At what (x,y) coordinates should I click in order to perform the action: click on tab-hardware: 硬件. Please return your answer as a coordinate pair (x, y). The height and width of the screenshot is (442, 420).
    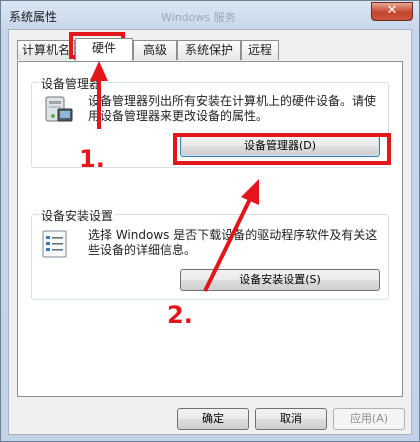
    Looking at the image, I should click on (104, 49).